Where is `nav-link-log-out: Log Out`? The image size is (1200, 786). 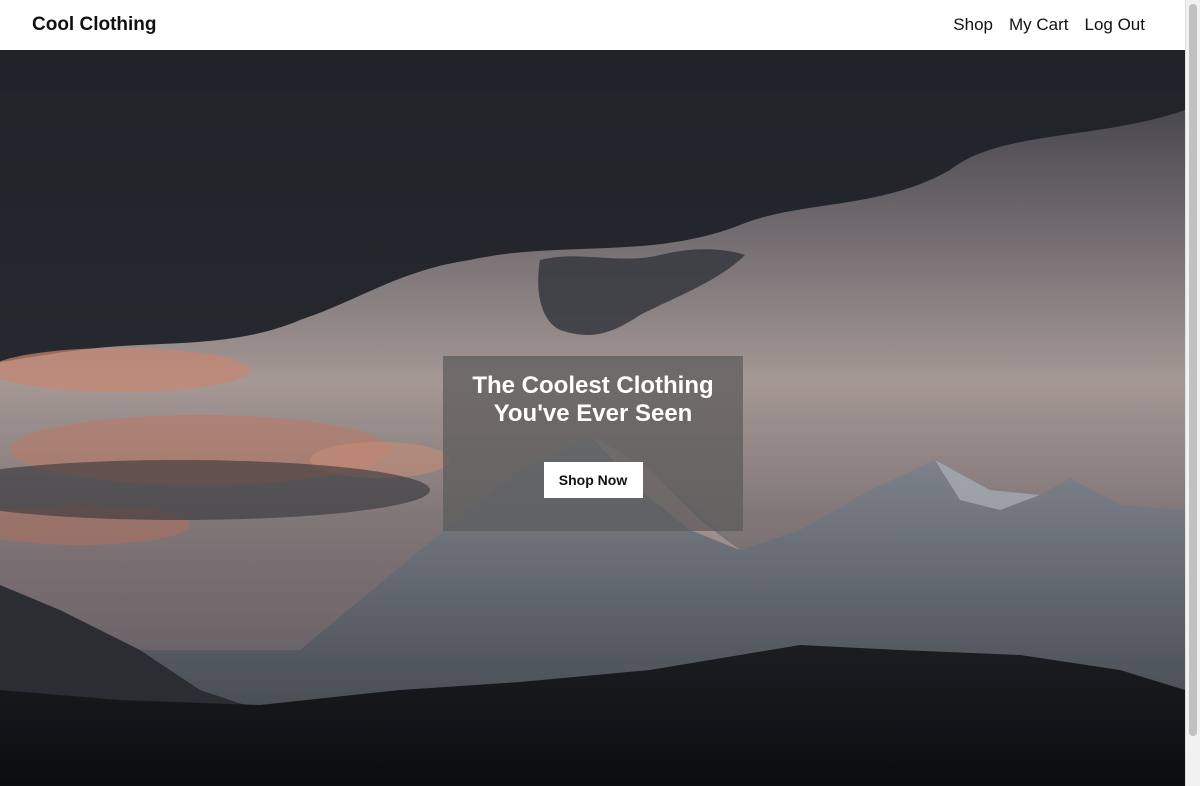
nav-link-log-out: Log Out is located at coordinates (1115, 25).